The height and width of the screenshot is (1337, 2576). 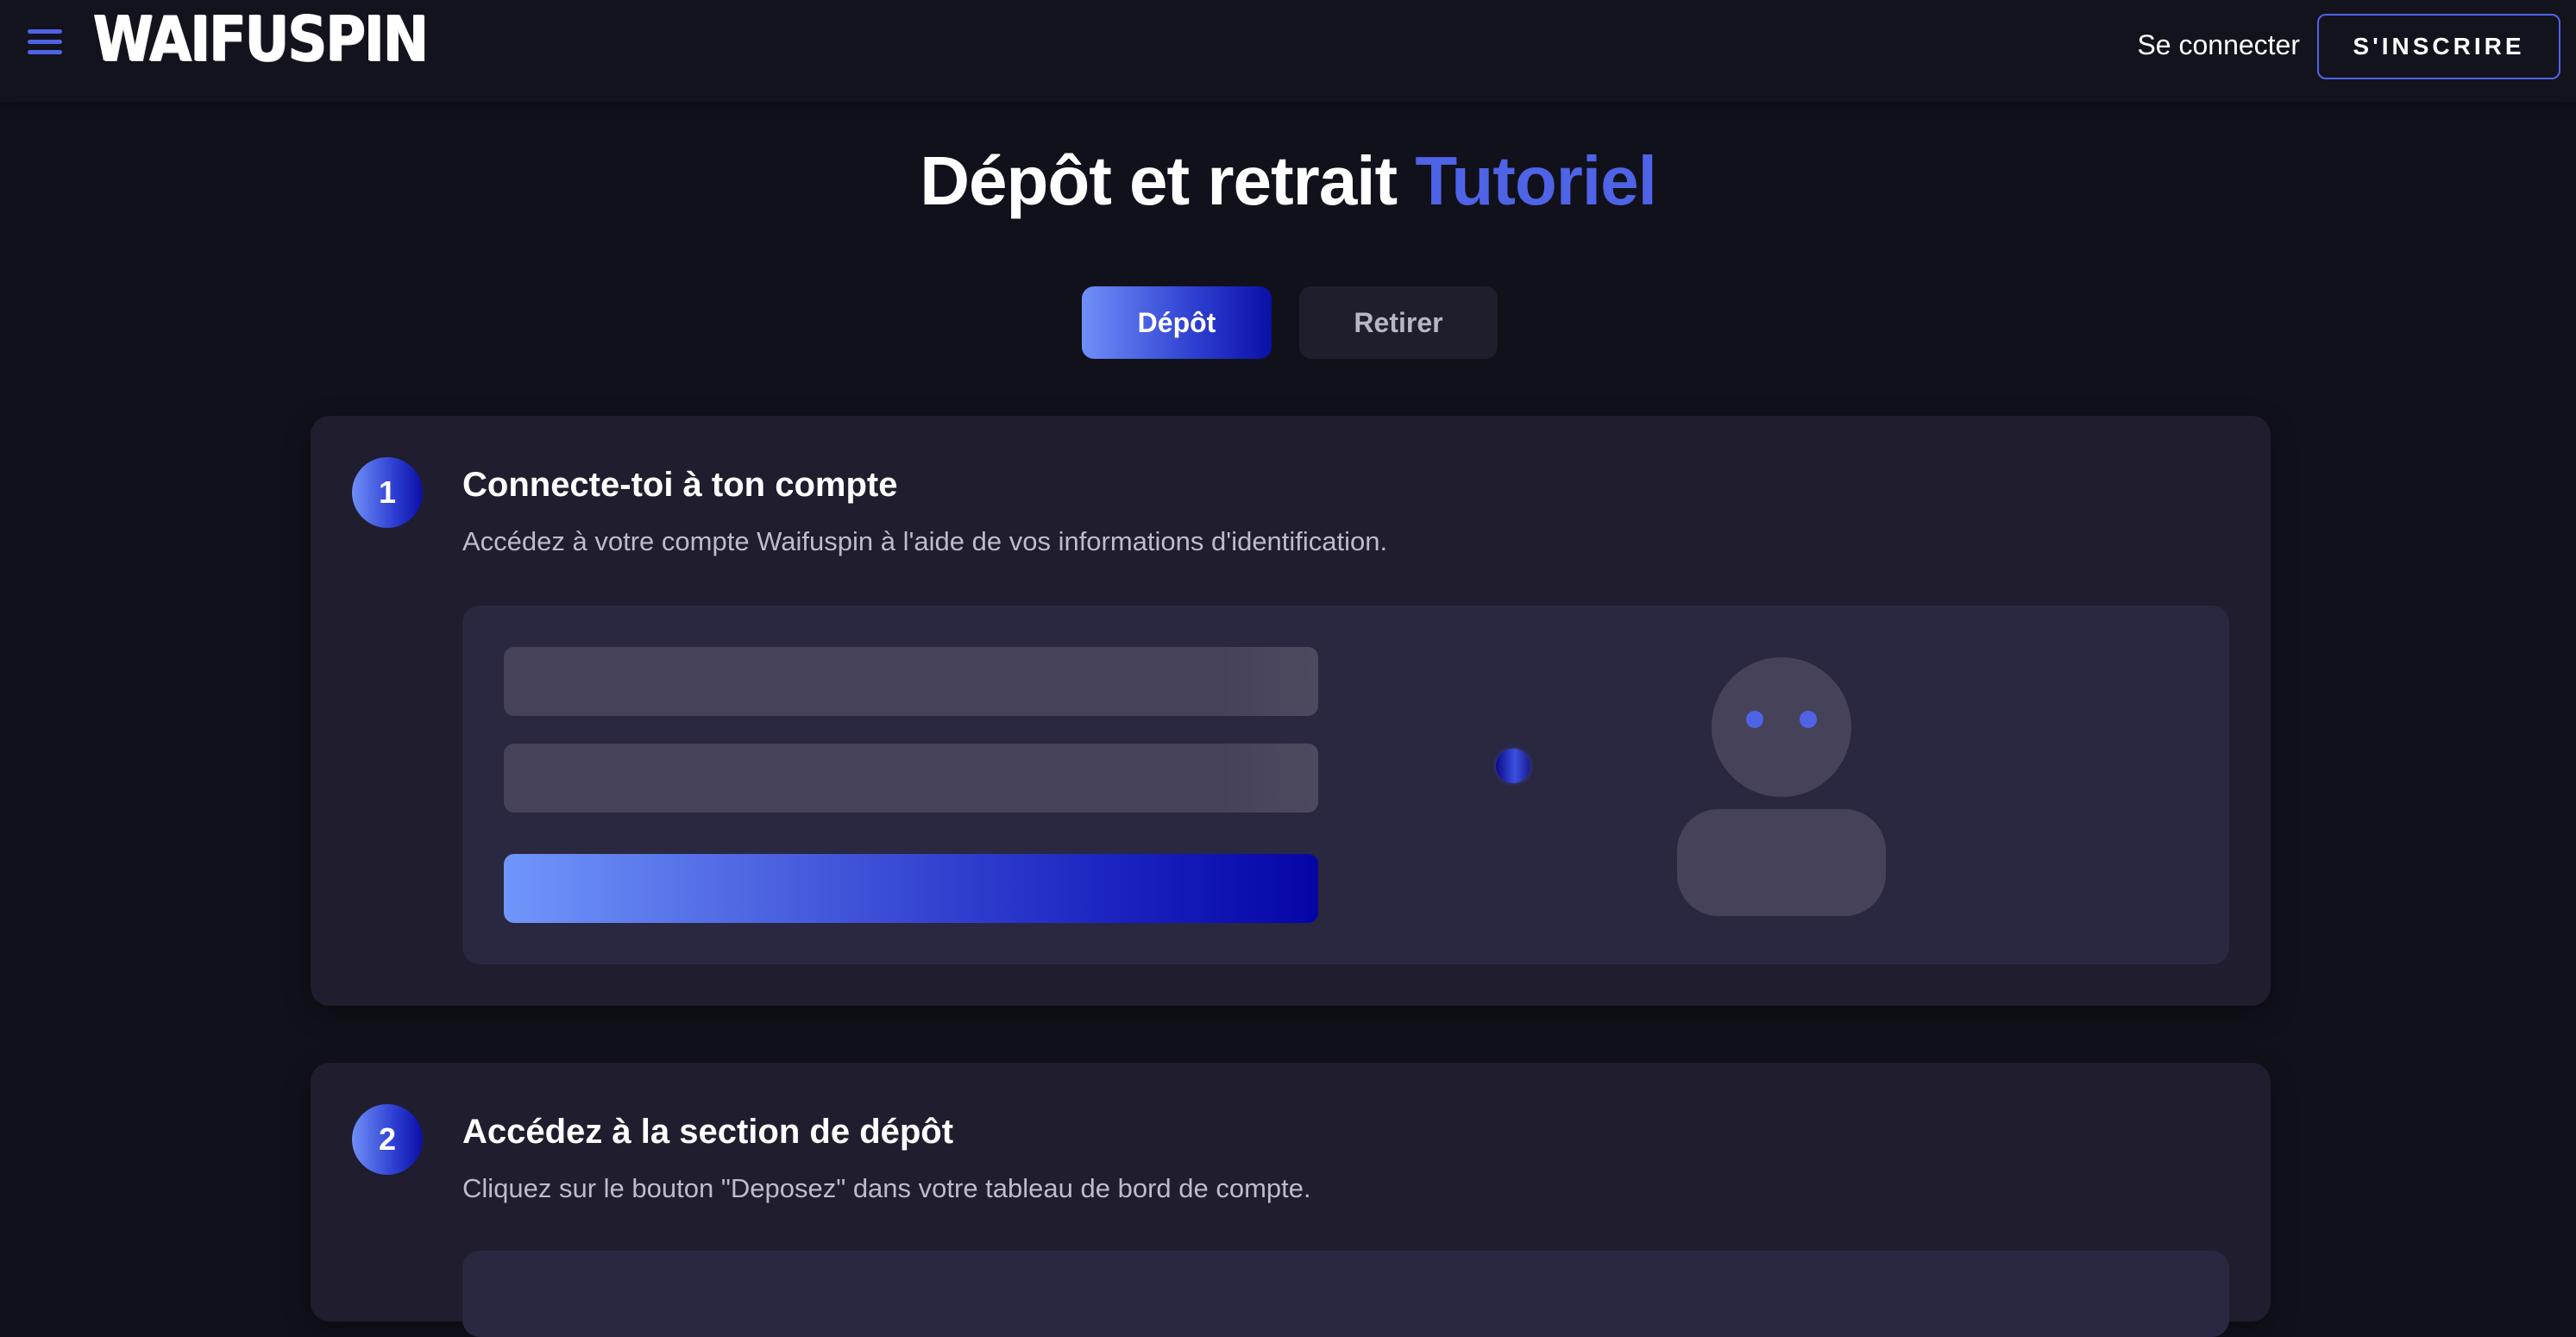 What do you see at coordinates (1535, 180) in the screenshot?
I see `page-title-accent: Tutoriel` at bounding box center [1535, 180].